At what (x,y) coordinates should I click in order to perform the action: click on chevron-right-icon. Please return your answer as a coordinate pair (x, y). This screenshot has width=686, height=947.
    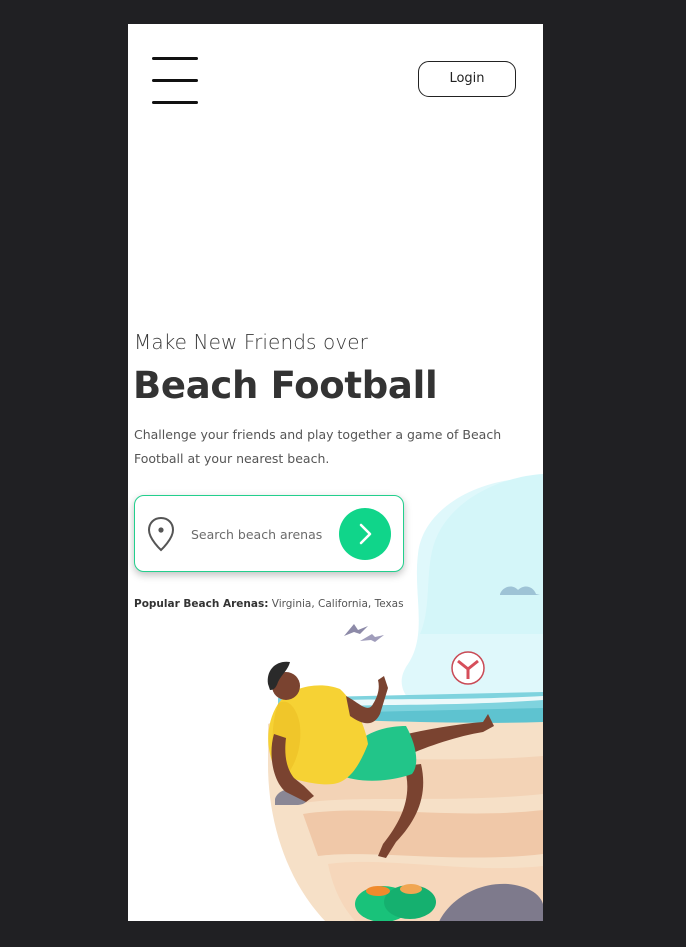
    Looking at the image, I should click on (365, 534).